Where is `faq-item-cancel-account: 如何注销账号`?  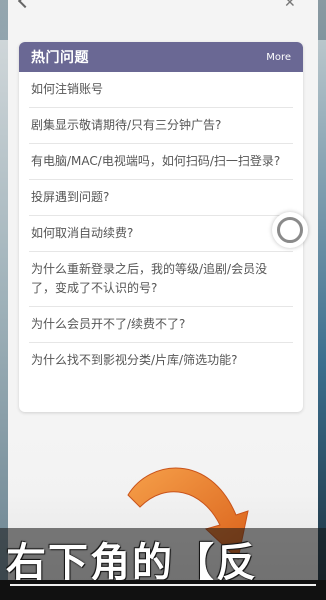
faq-item-cancel-account: 如何注销账号 is located at coordinates (161, 90).